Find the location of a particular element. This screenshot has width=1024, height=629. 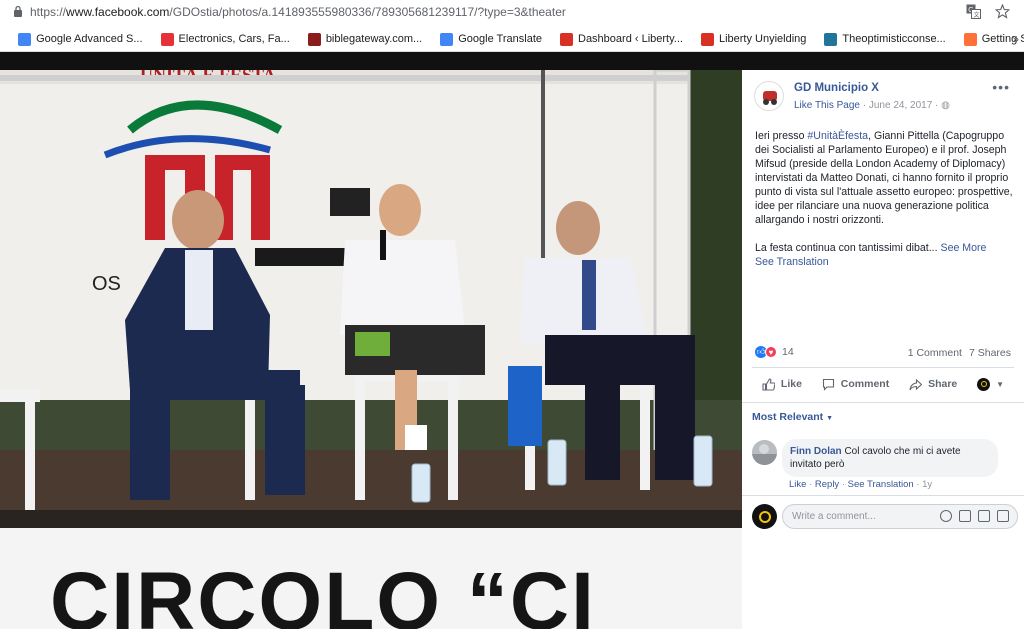

comment-button-label: Comment is located at coordinates (865, 384).